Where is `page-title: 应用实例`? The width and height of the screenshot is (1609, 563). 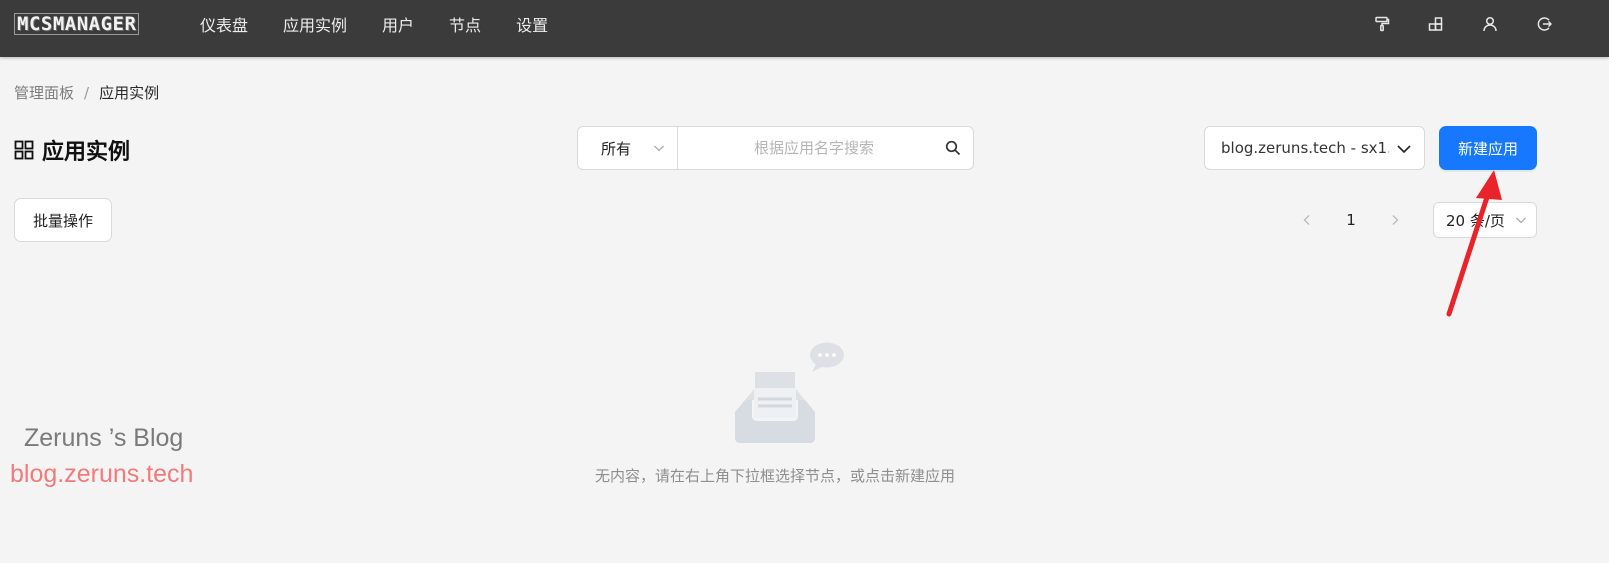
page-title: 应用实例 is located at coordinates (72, 150).